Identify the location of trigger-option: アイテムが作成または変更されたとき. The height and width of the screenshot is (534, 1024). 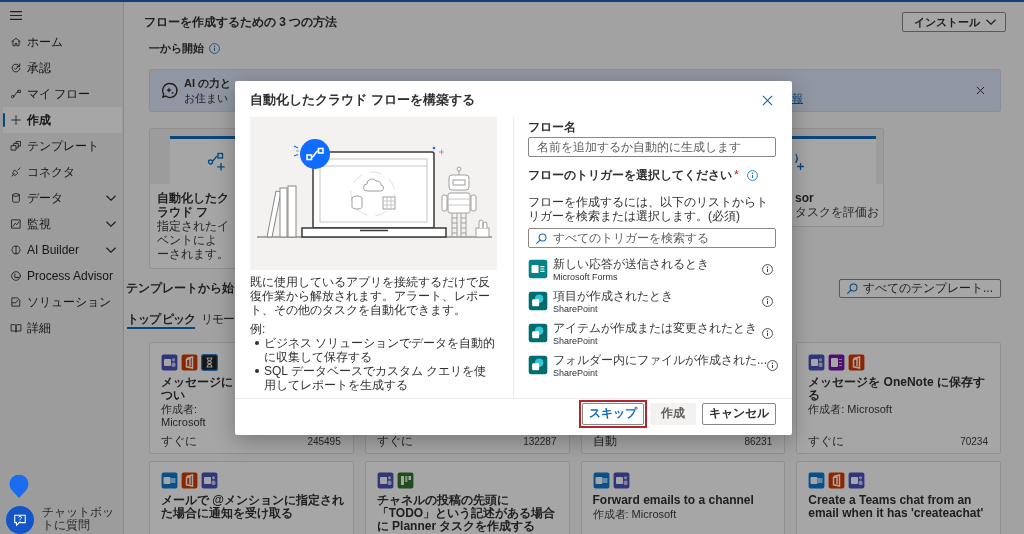
(655, 328).